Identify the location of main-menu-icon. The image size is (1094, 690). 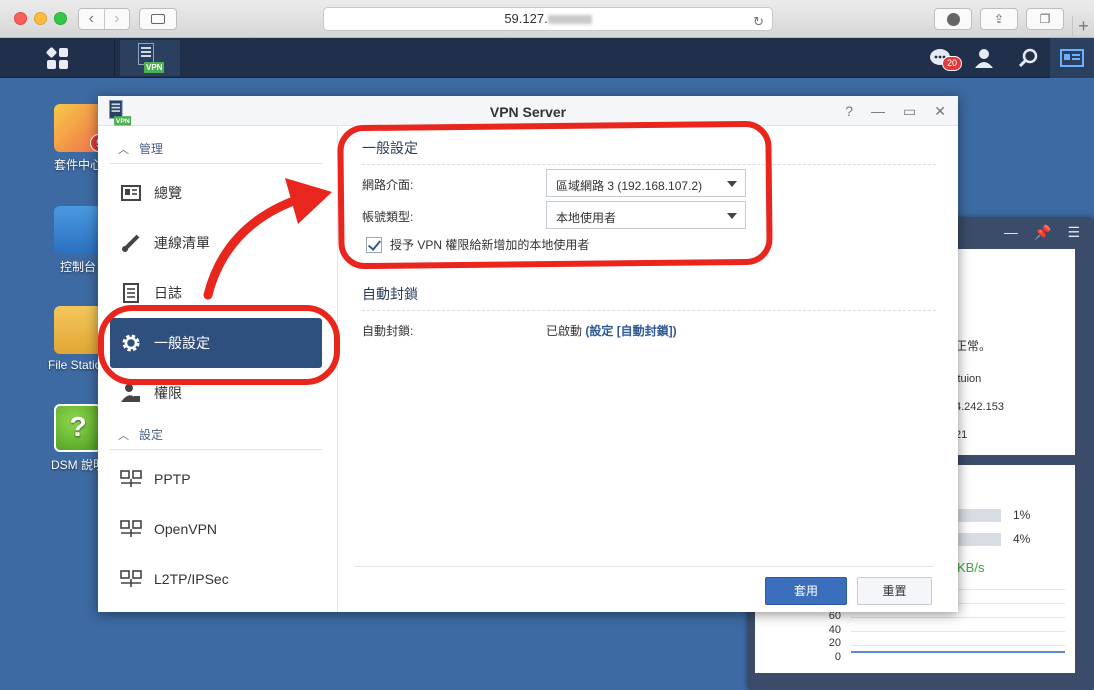
(56, 57).